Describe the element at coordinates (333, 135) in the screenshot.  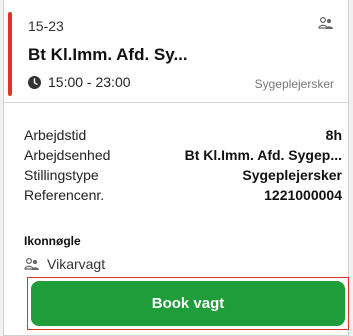
I see `detail-value: 8h` at that location.